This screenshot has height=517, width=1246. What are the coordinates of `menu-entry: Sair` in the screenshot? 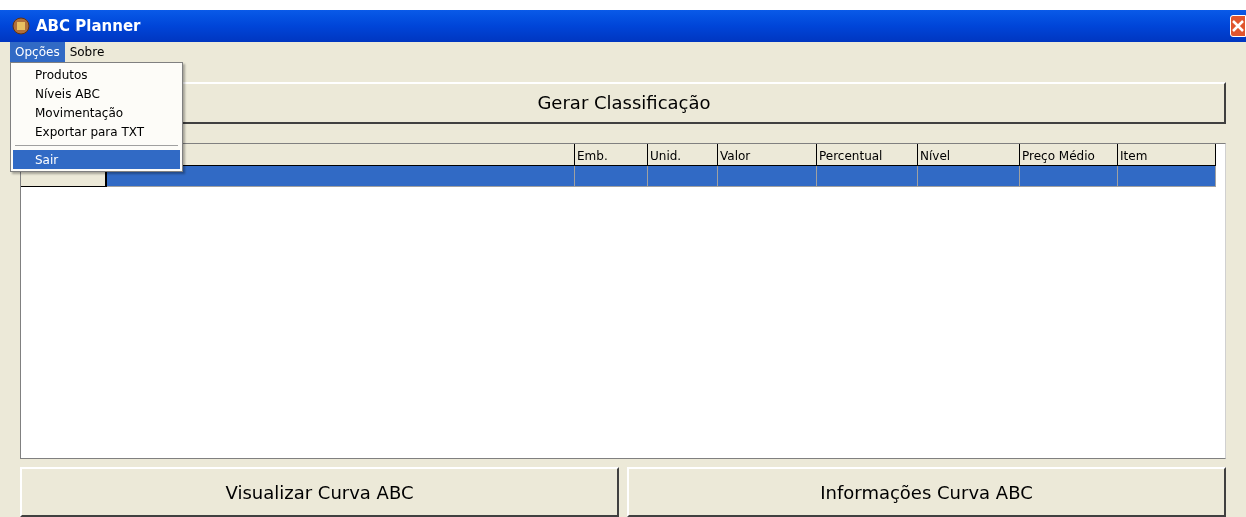 It's located at (96, 159).